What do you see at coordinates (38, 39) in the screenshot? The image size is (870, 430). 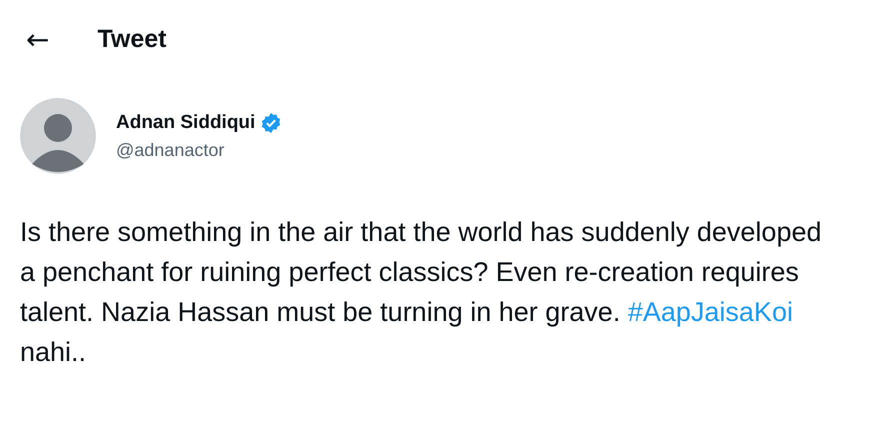 I see `back-button: ←` at bounding box center [38, 39].